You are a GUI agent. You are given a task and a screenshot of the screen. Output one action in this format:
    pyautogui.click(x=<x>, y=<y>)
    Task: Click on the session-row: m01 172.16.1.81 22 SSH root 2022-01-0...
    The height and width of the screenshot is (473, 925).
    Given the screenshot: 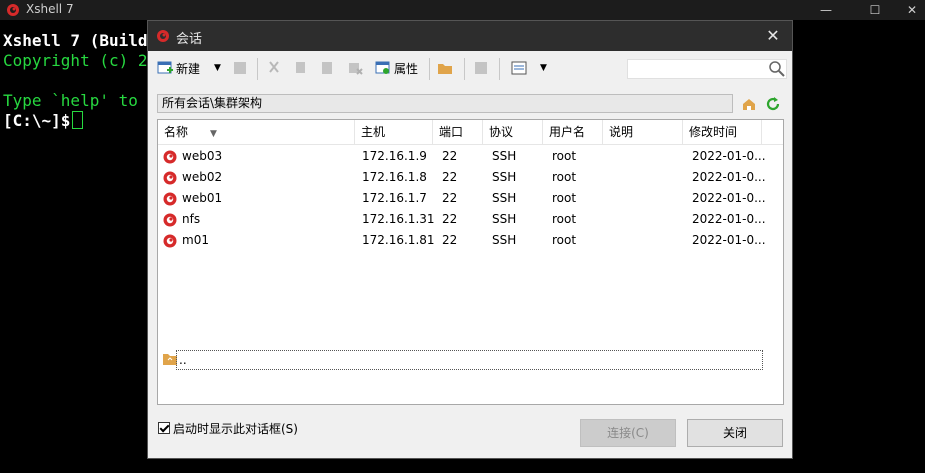 What is the action you would take?
    pyautogui.click(x=470, y=240)
    